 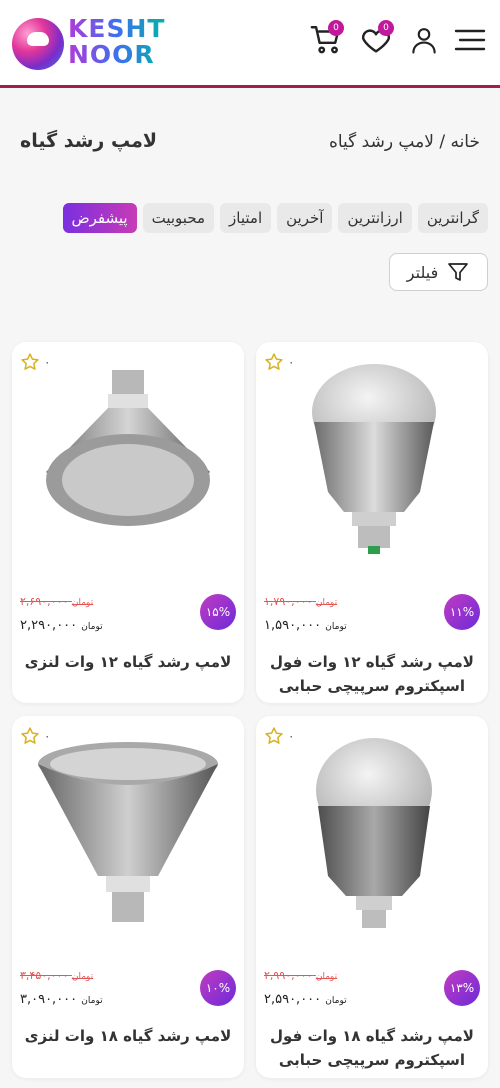 What do you see at coordinates (178, 218) in the screenshot?
I see `sort-chip-popularity: محبوبیت` at bounding box center [178, 218].